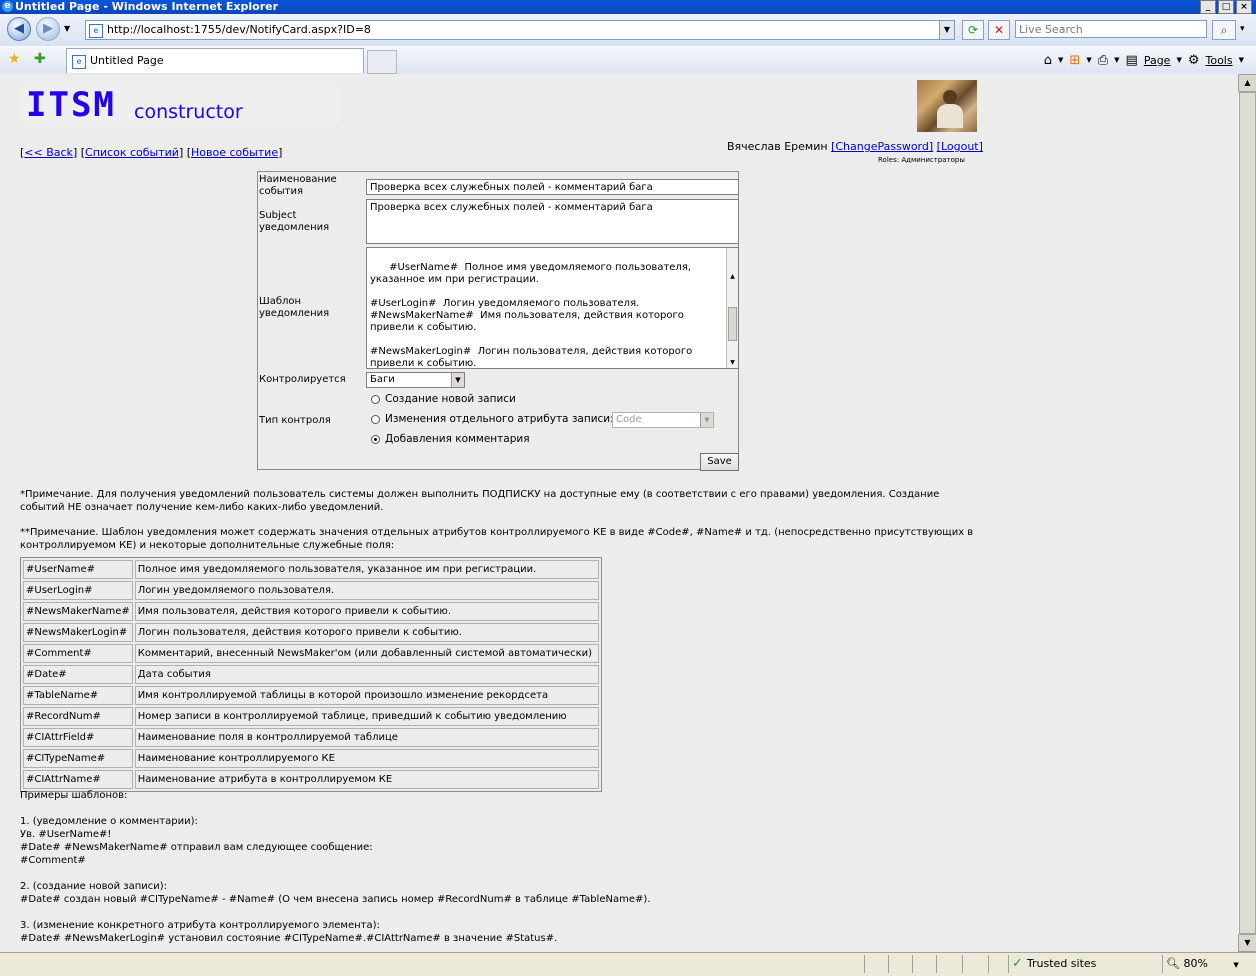 The image size is (1256, 976). I want to click on template-scroll-thumb, so click(732, 324).